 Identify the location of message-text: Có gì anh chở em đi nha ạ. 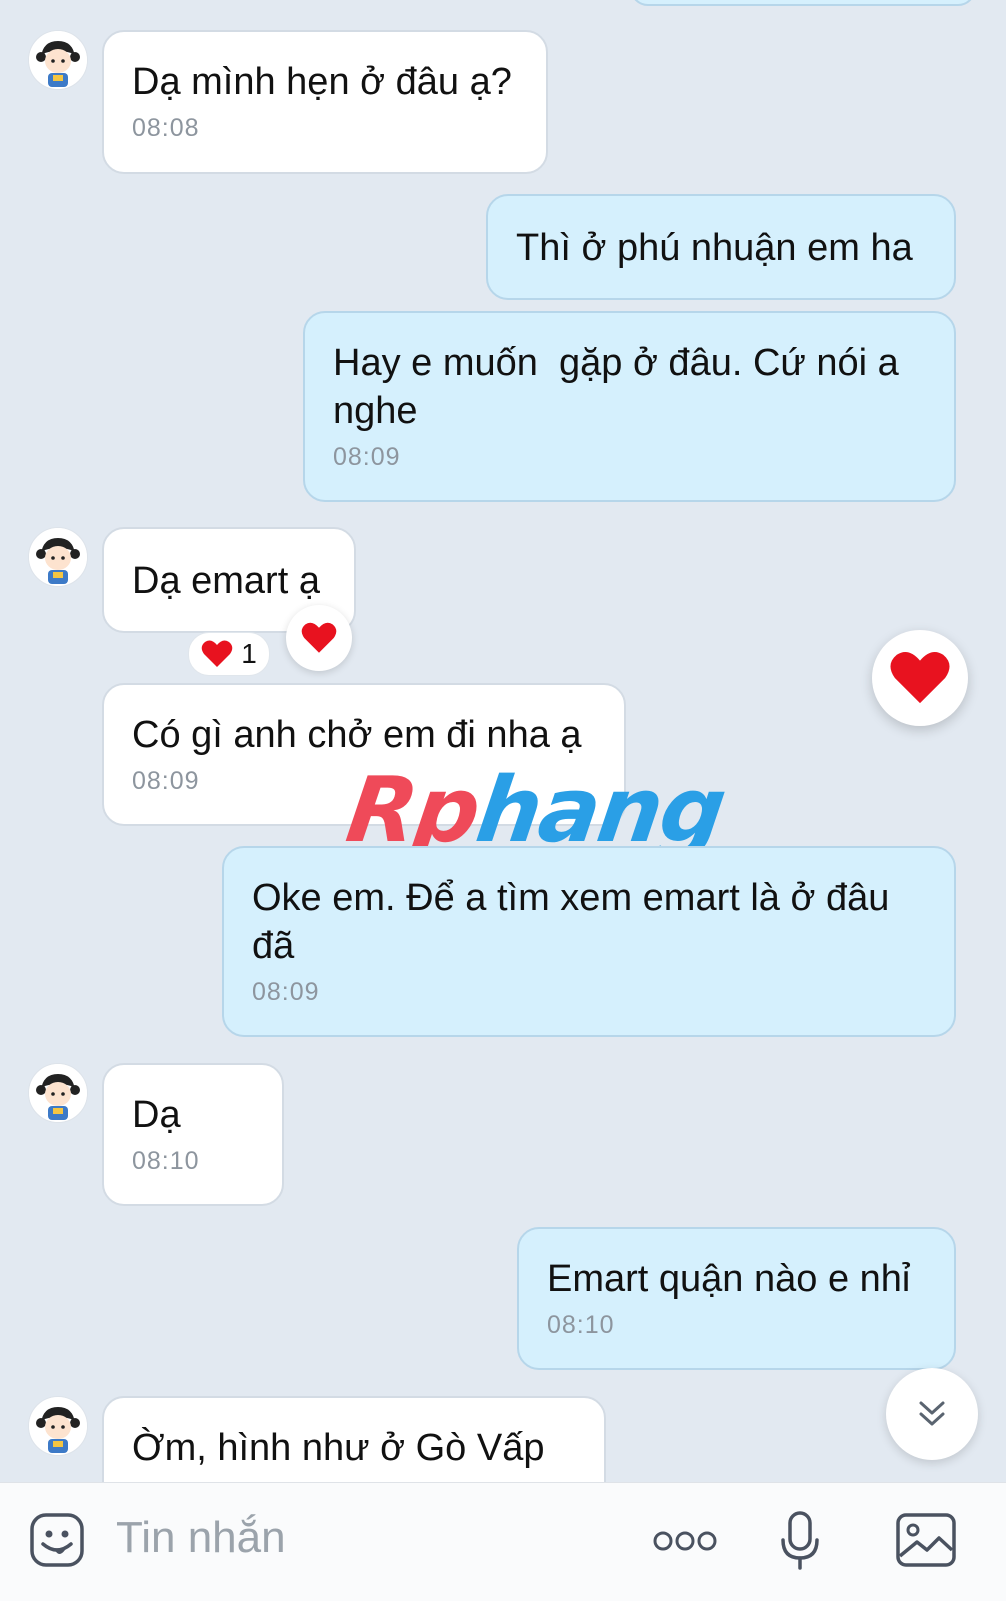
(357, 735).